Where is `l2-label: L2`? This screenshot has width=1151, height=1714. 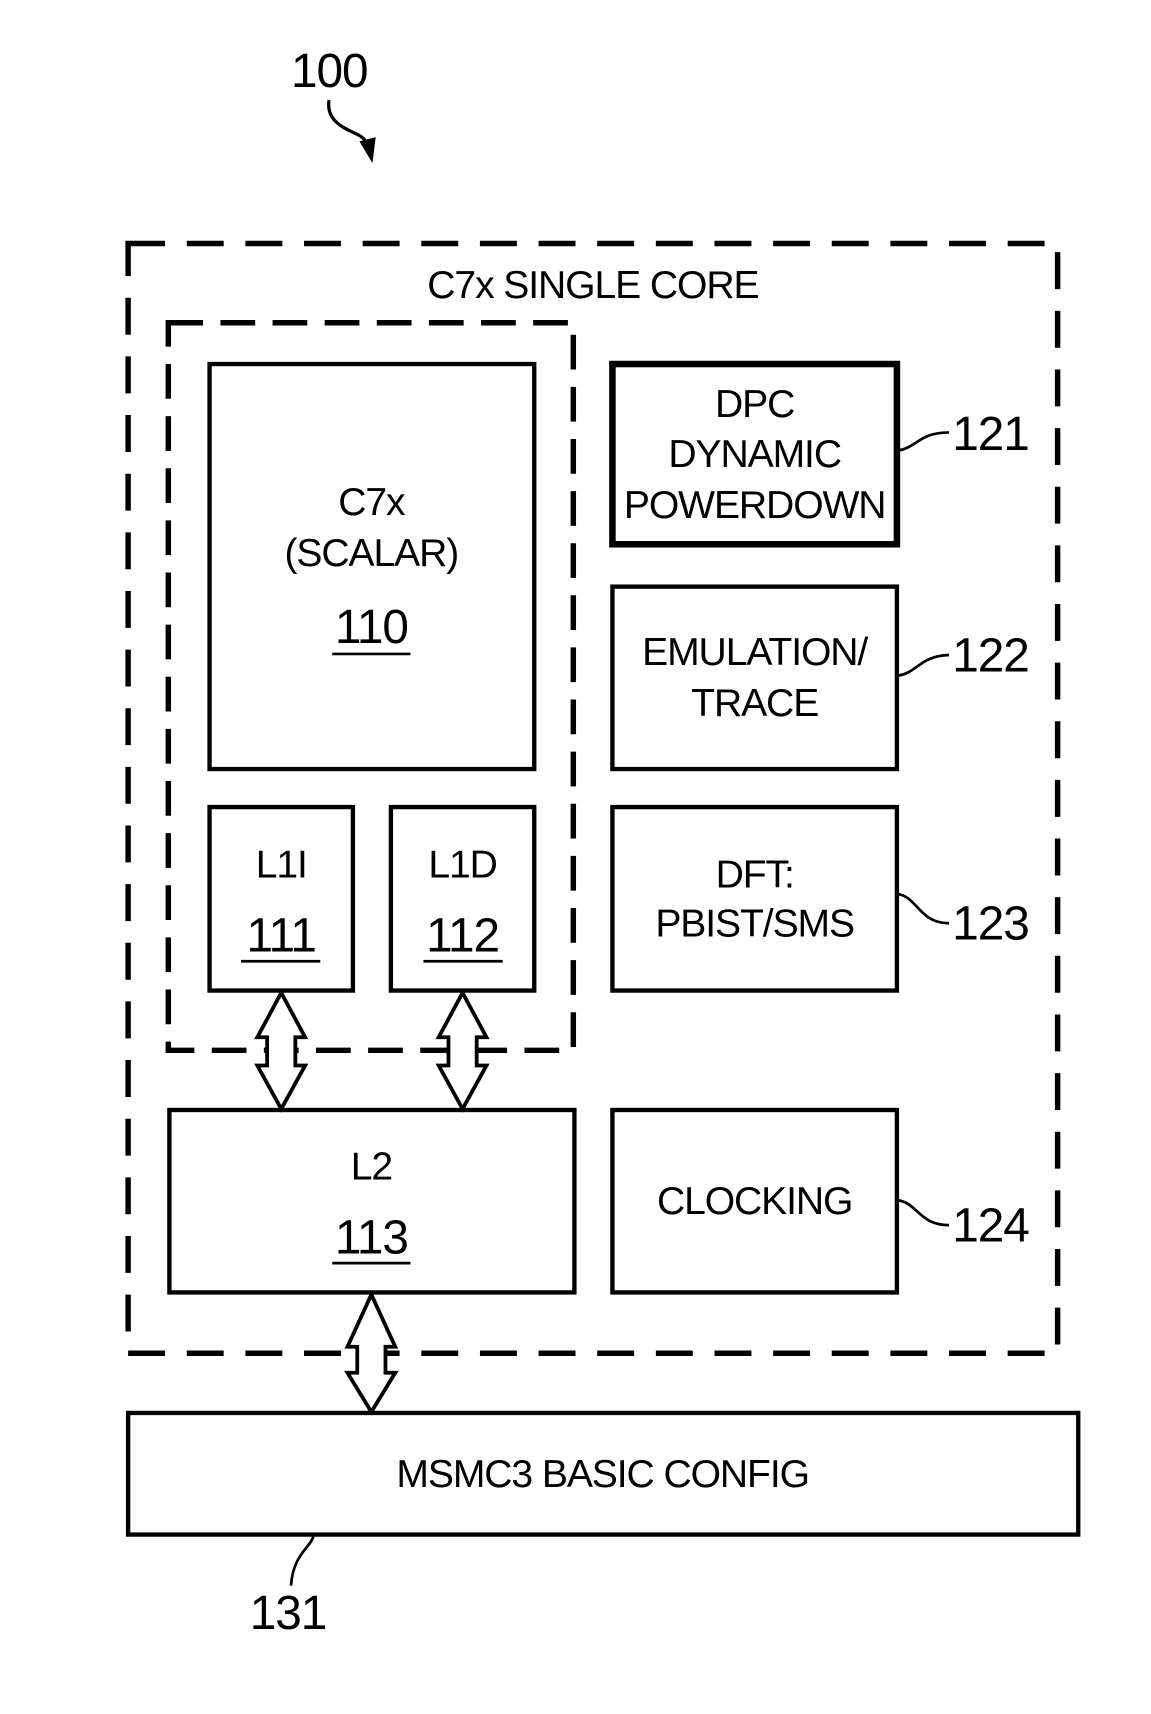 l2-label: L2 is located at coordinates (371, 1166).